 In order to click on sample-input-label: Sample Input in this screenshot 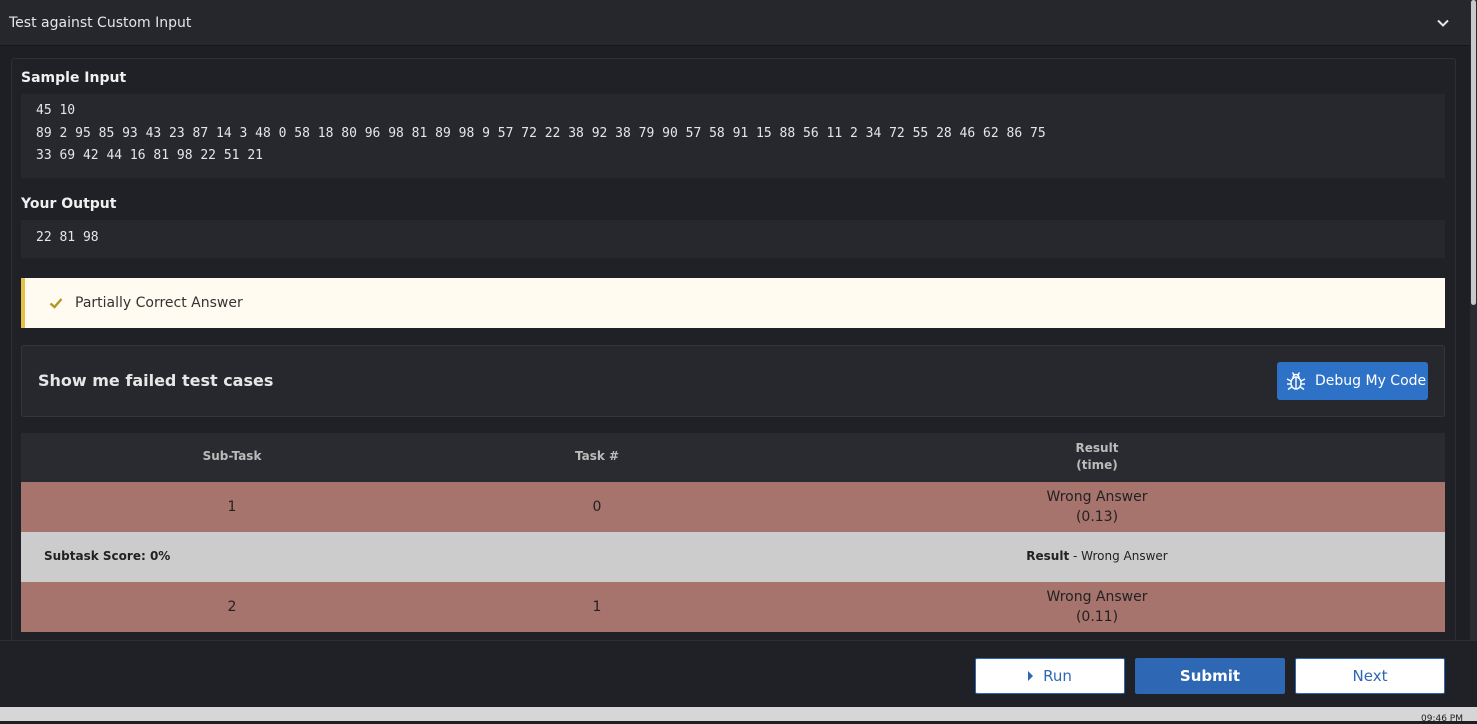, I will do `click(74, 78)`.